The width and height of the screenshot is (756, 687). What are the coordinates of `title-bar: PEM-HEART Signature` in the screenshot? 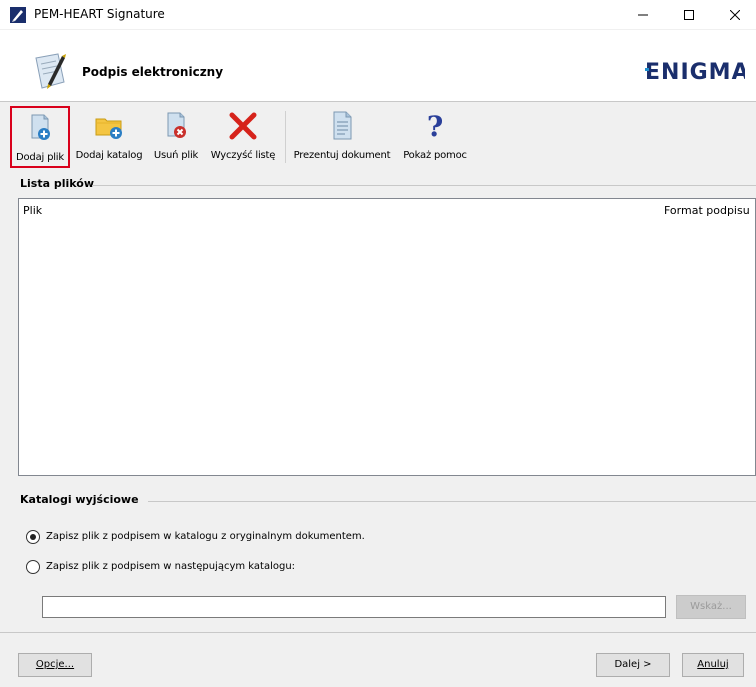 It's located at (378, 15).